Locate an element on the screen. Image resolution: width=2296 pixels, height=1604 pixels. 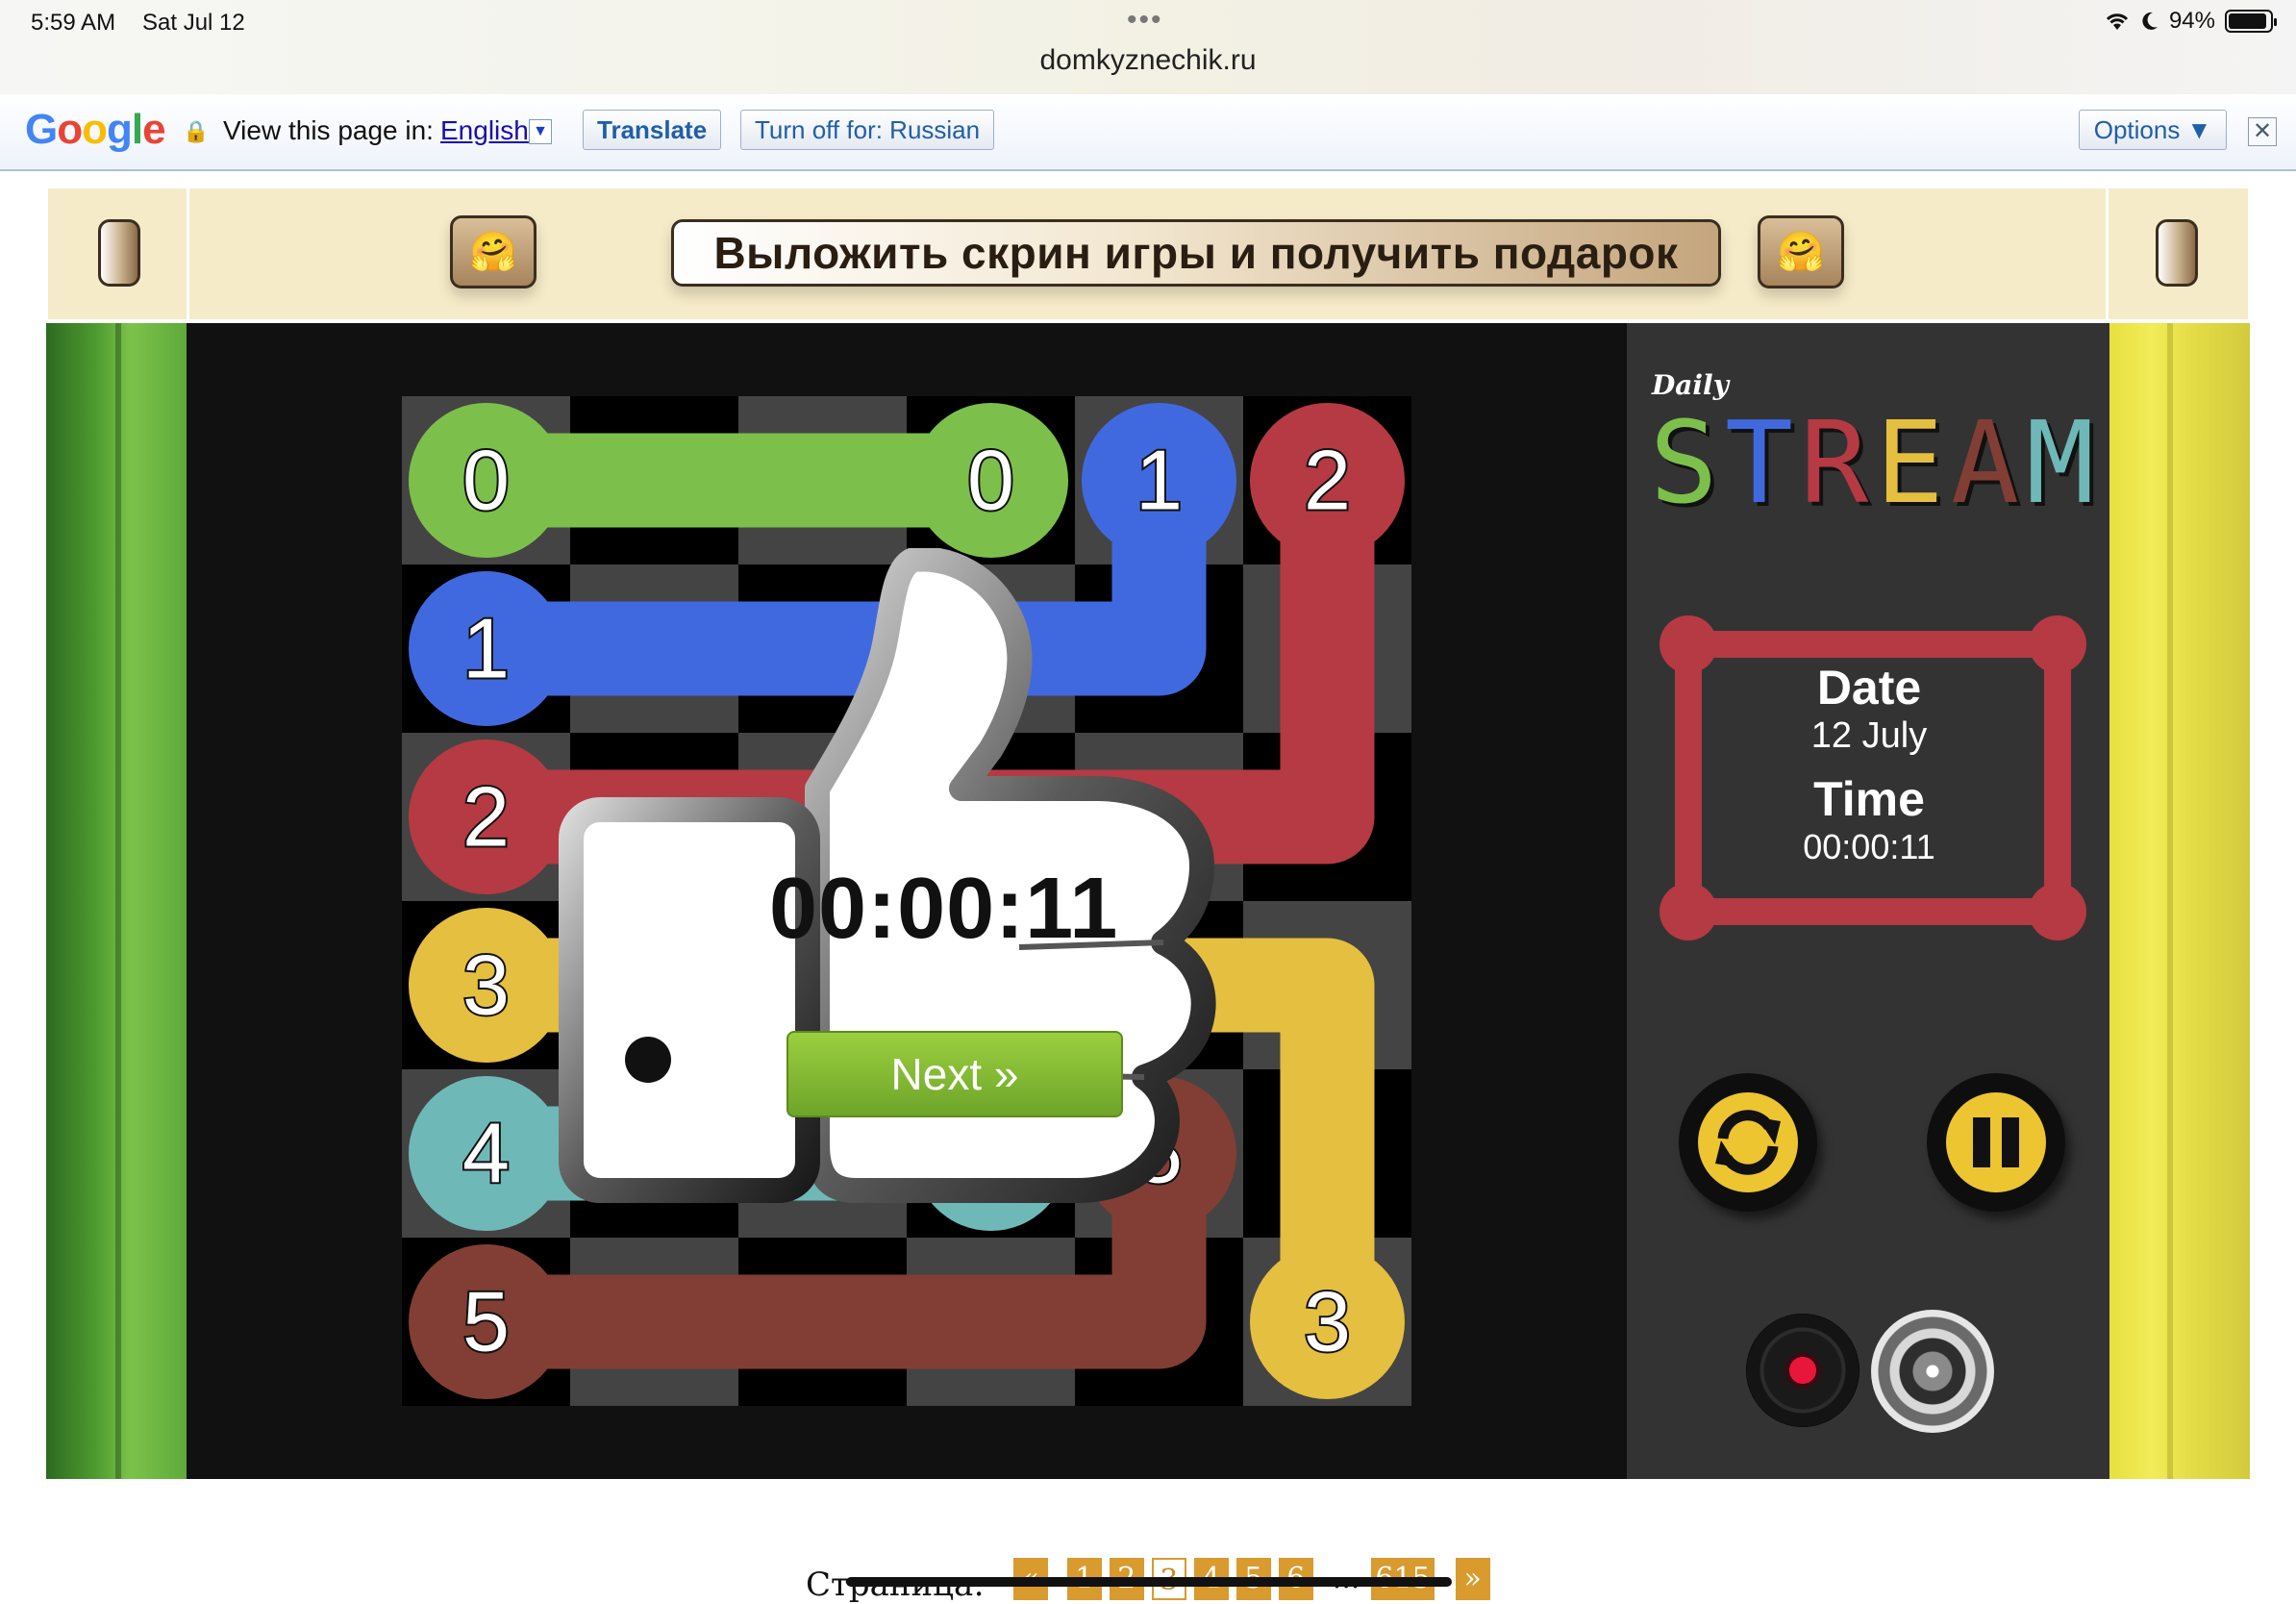
battery-percent: 94% is located at coordinates (2191, 21).